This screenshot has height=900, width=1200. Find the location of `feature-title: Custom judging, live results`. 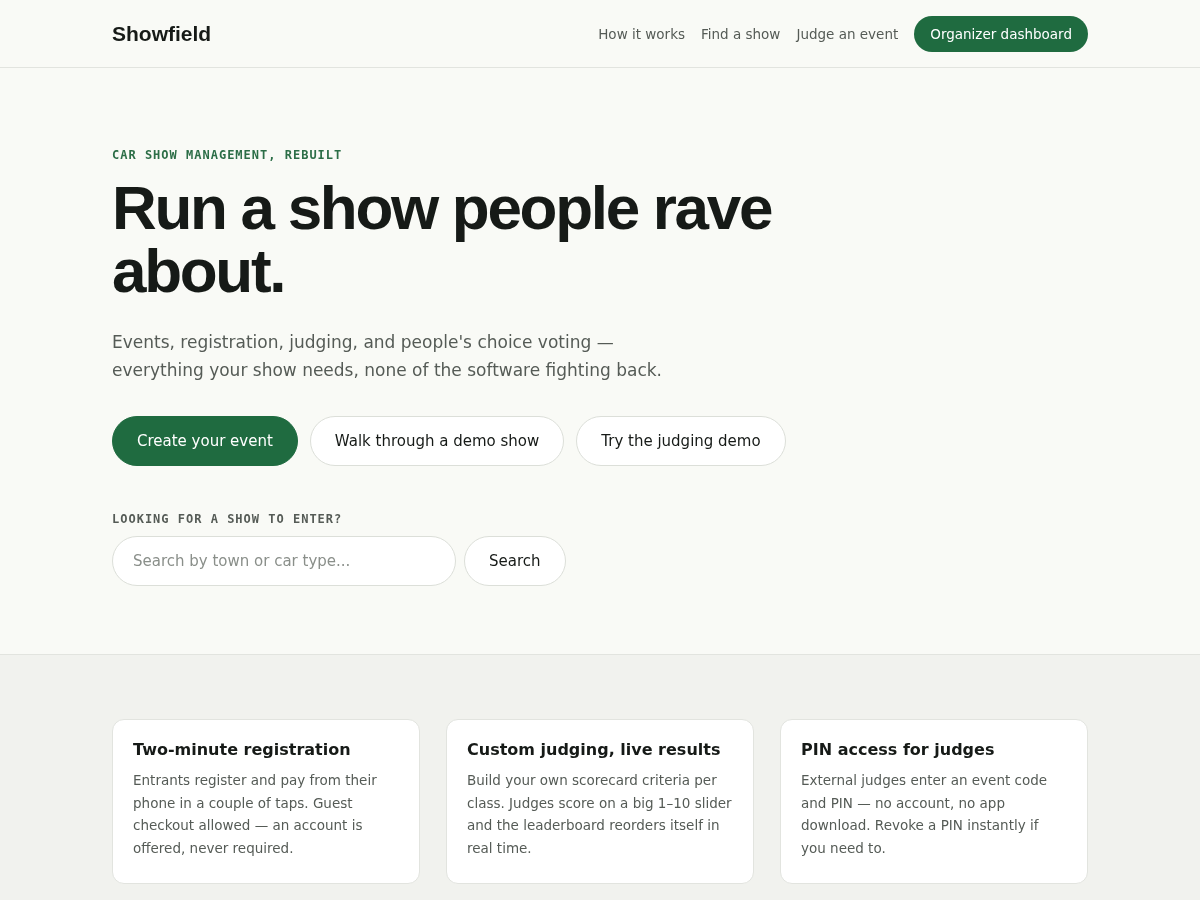

feature-title: Custom judging, live results is located at coordinates (594, 749).